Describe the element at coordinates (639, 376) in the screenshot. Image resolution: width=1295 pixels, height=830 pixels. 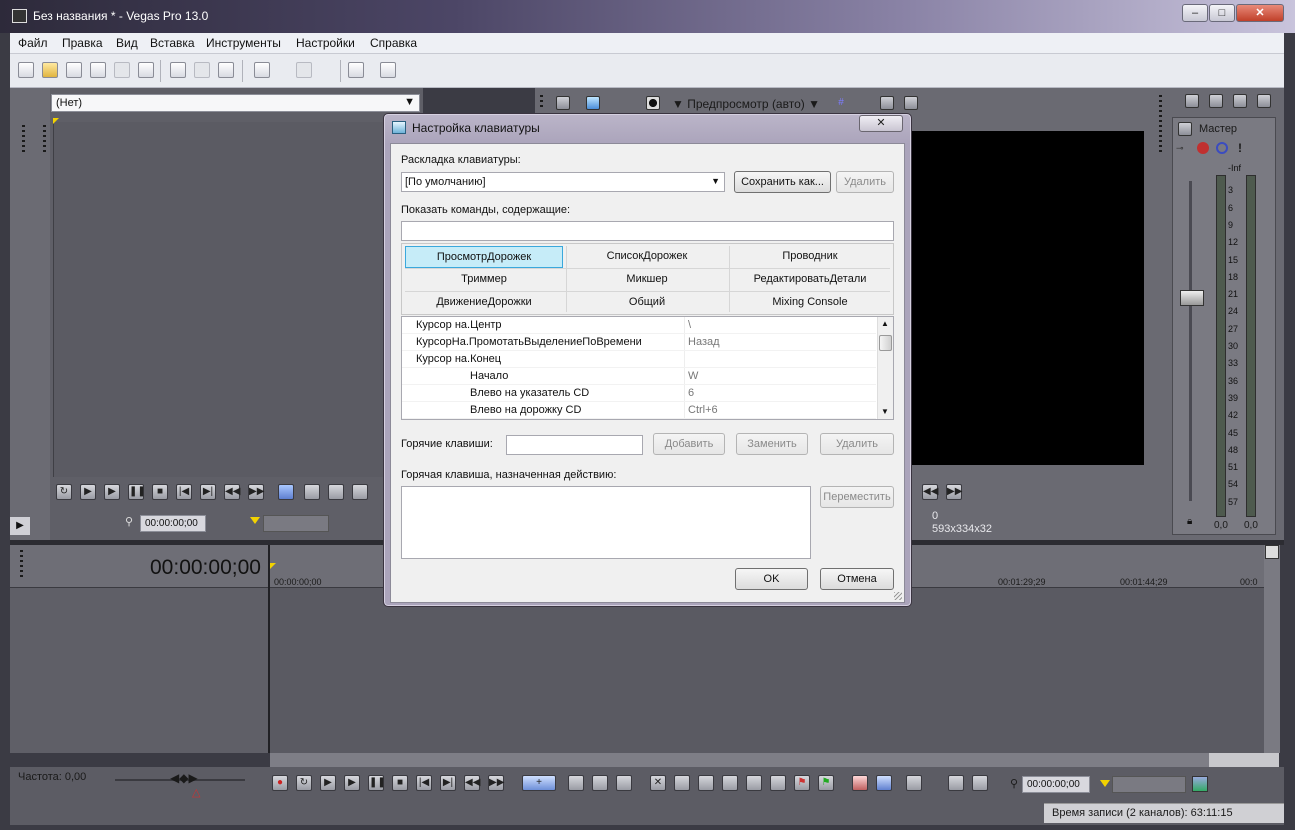
I see `command-row: Начало W` at that location.